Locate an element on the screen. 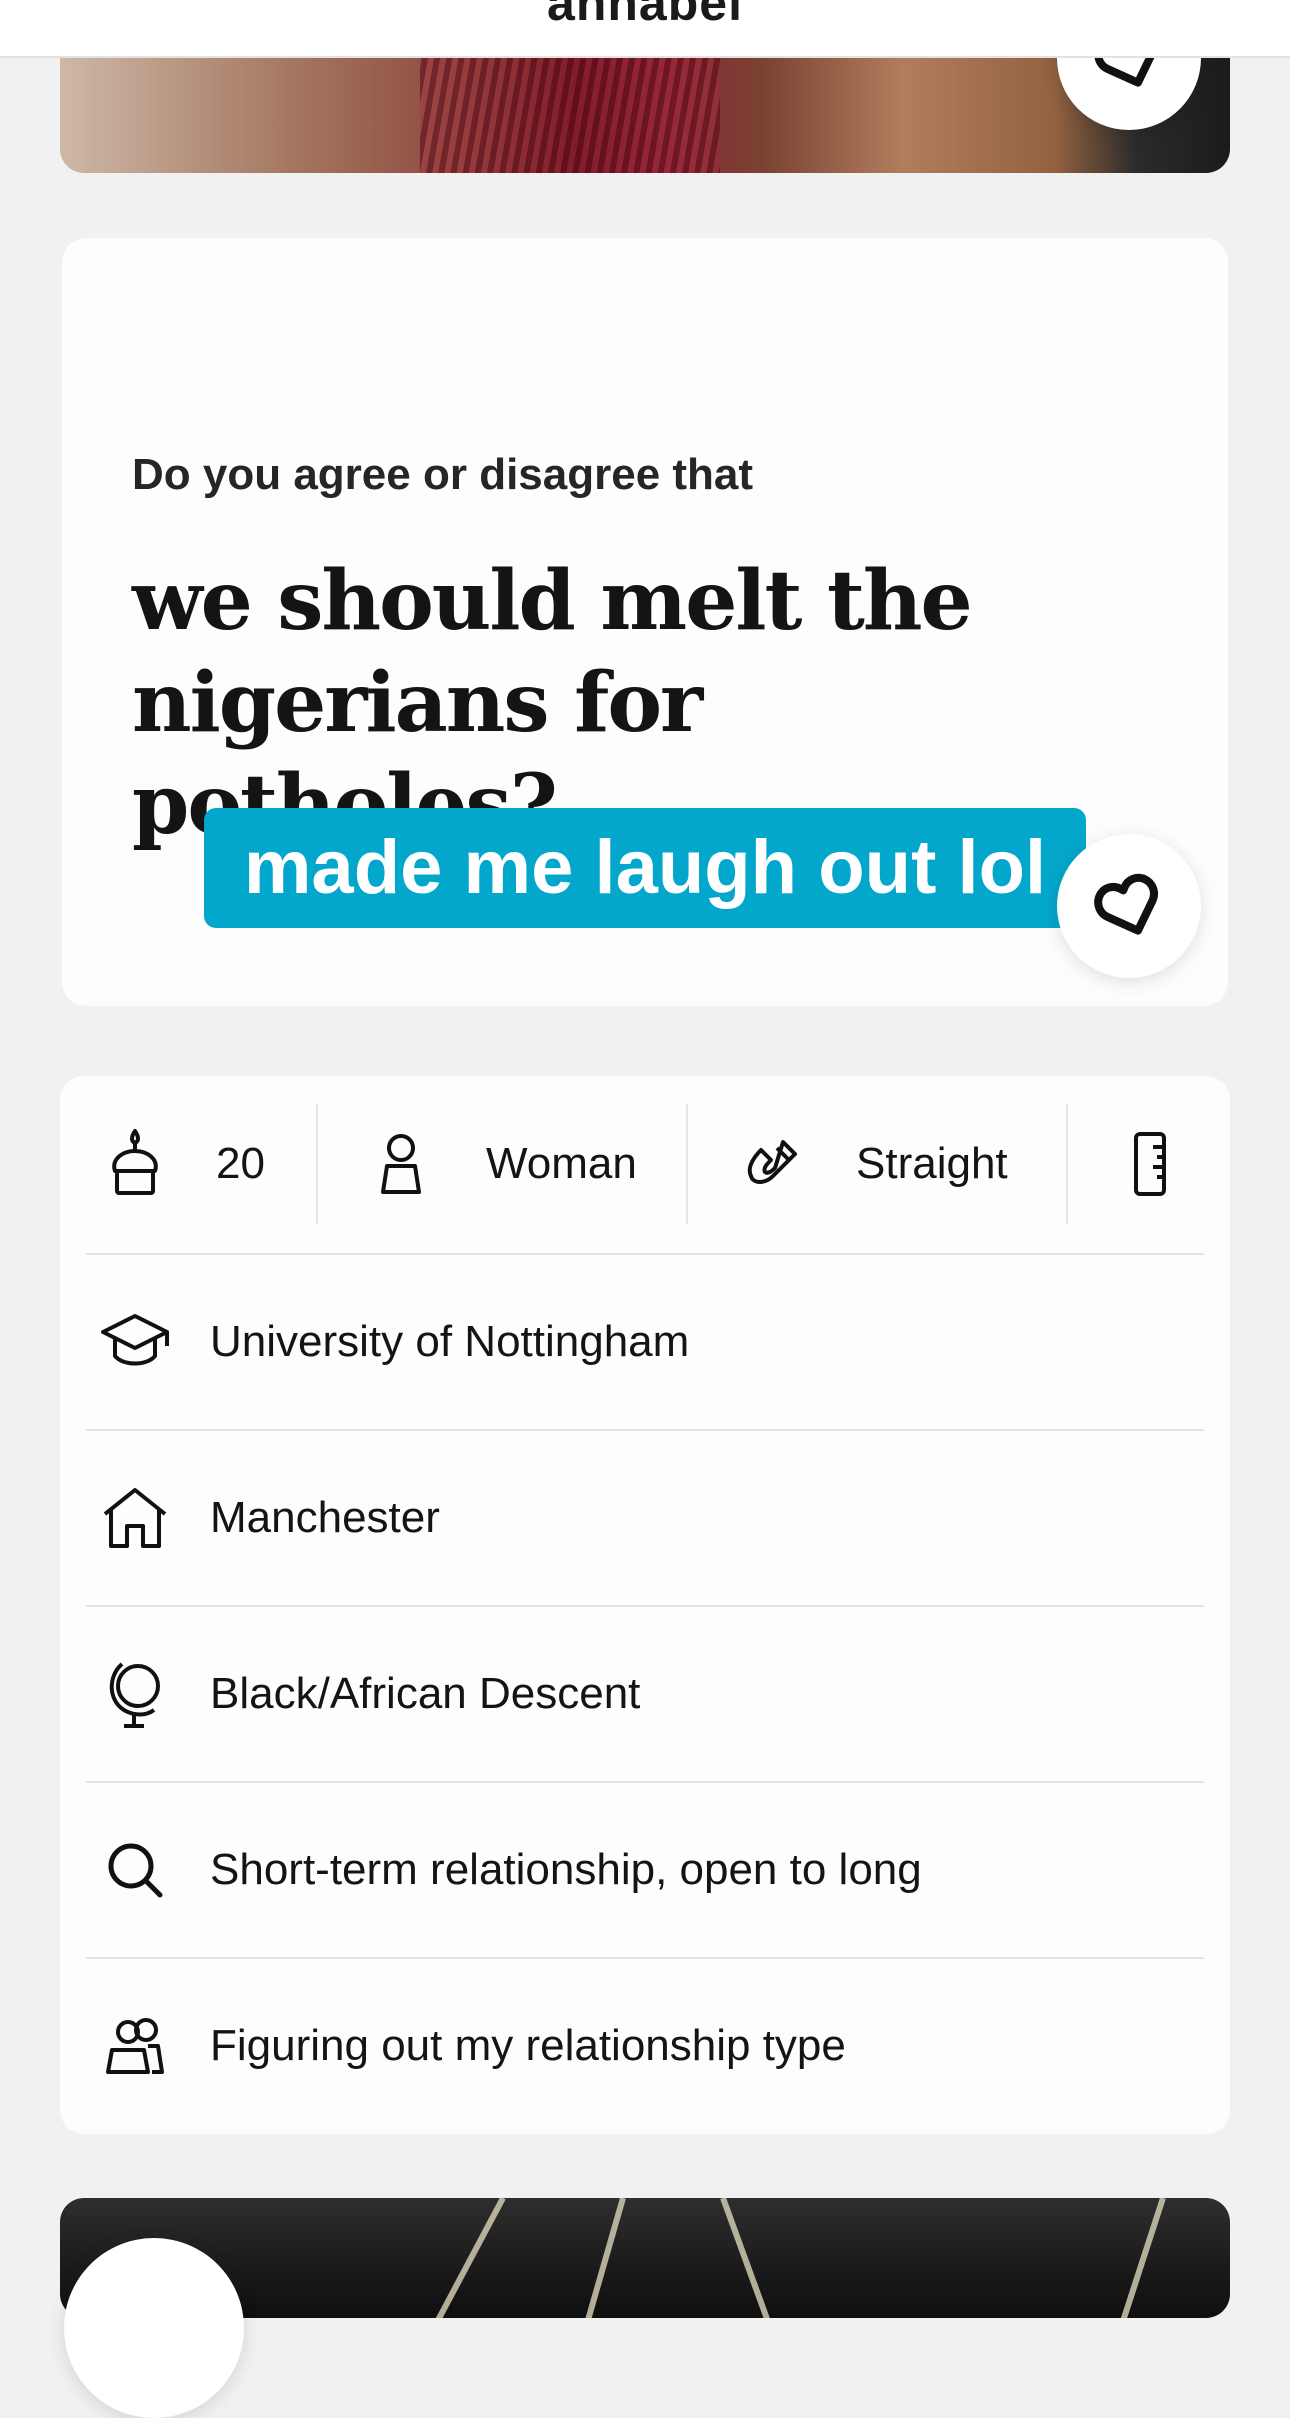 This screenshot has width=1290, height=2418. detail-hometown-value: Manchester is located at coordinates (325, 1517).